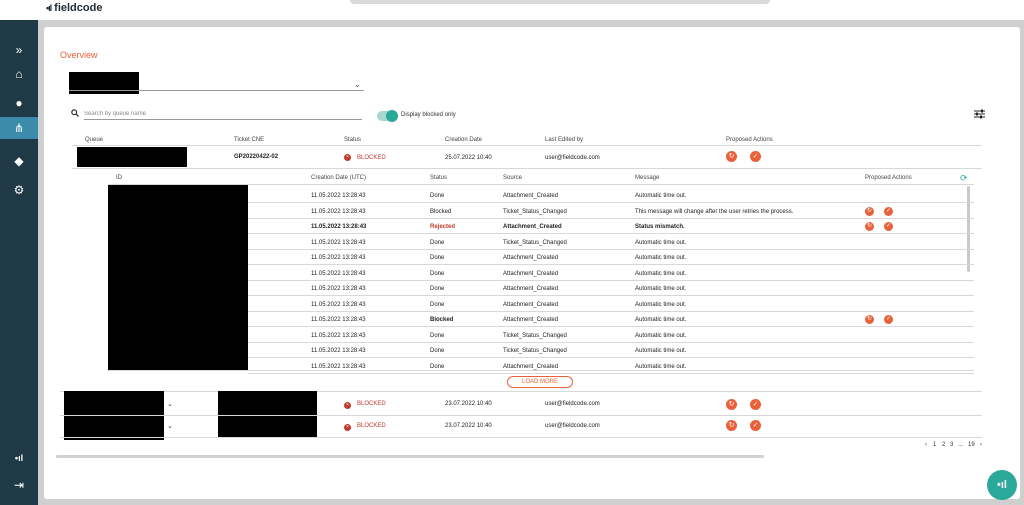 The image size is (1024, 505). Describe the element at coordinates (981, 445) in the screenshot. I see `pagination-next: ›` at that location.